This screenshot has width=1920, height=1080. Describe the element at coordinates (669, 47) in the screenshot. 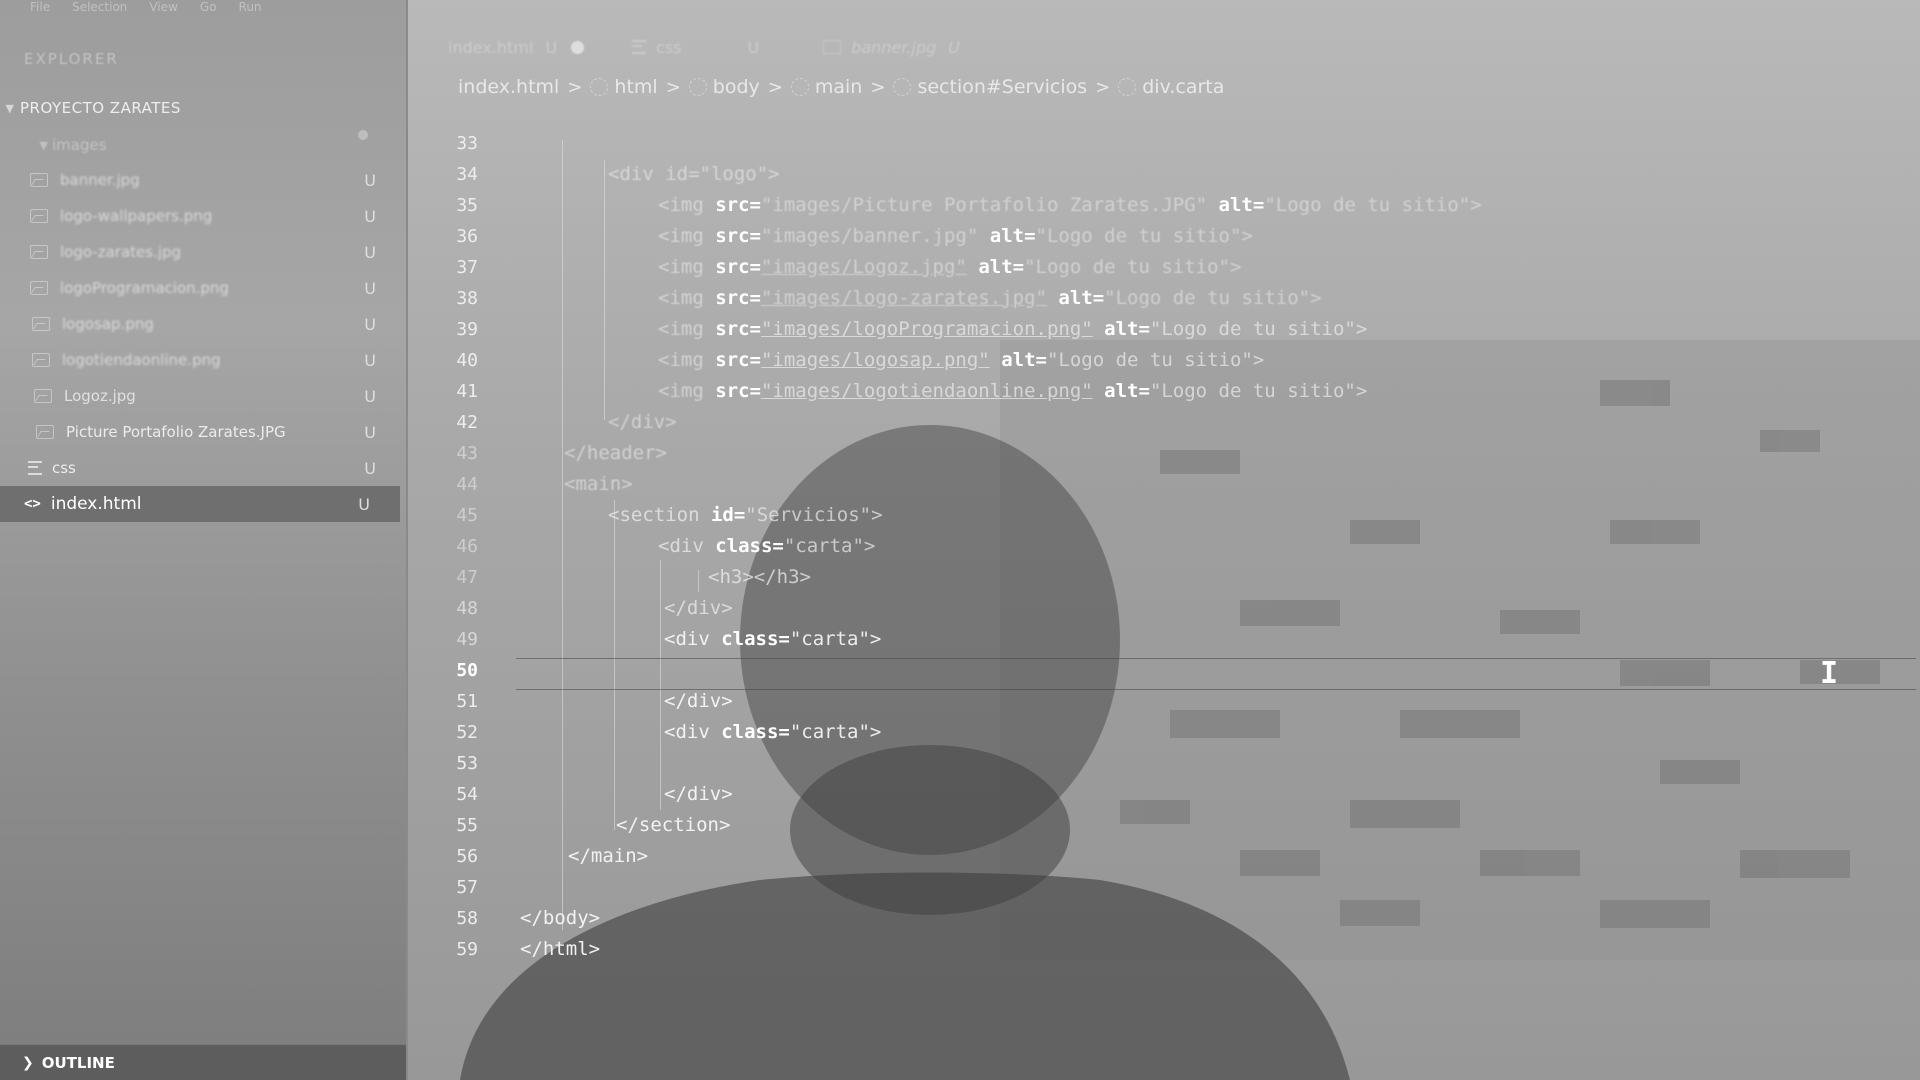

I see `tab-label: css` at that location.